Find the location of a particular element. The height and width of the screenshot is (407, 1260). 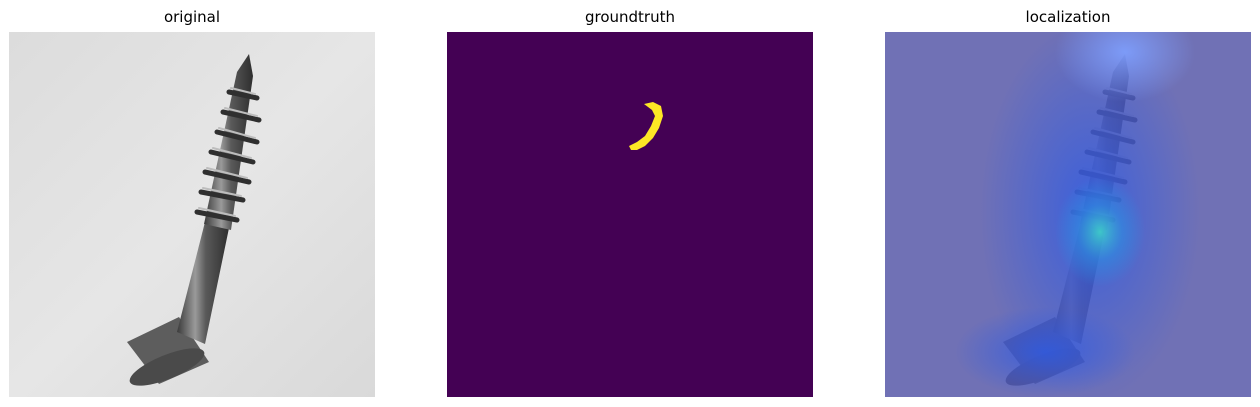

panel-title-groundtruth: groundtruth is located at coordinates (629, 17).